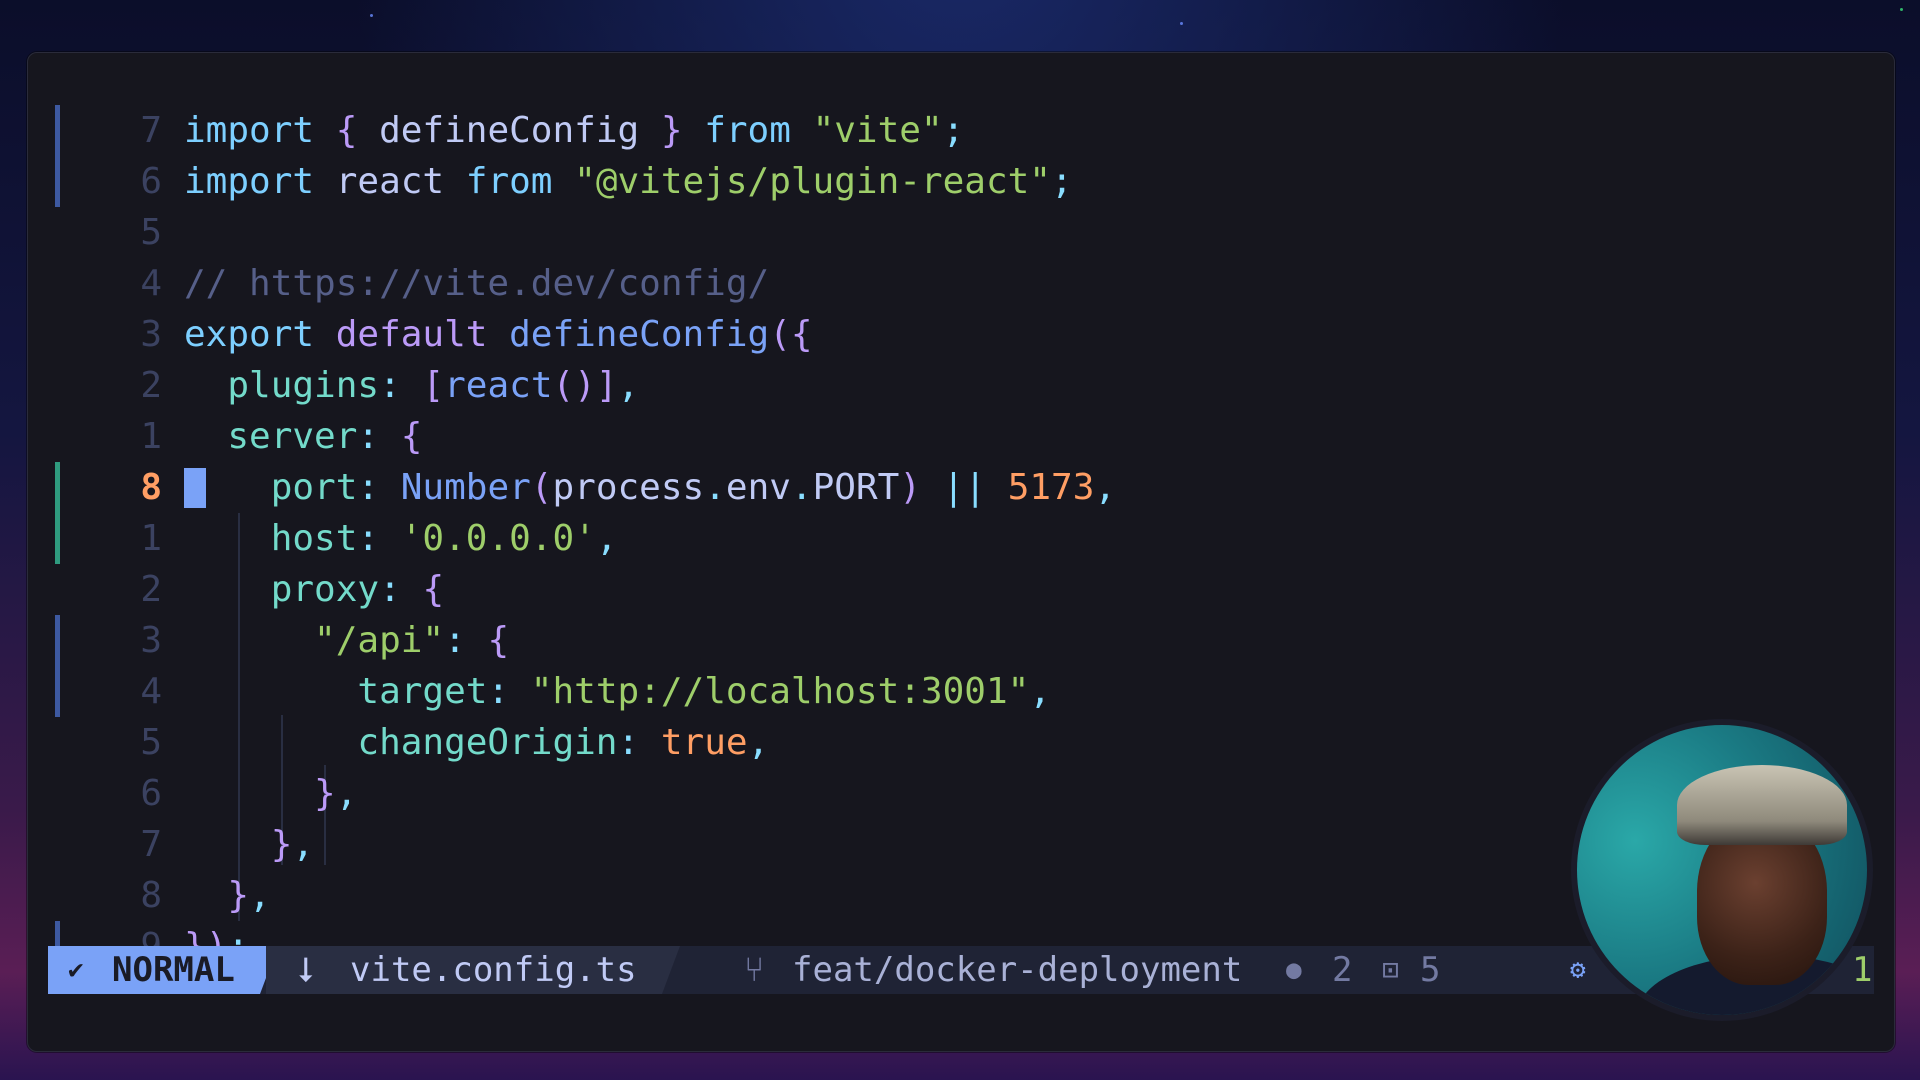 Image resolution: width=1920 pixels, height=1080 pixels. What do you see at coordinates (271, 436) in the screenshot?
I see `code-token: server` at bounding box center [271, 436].